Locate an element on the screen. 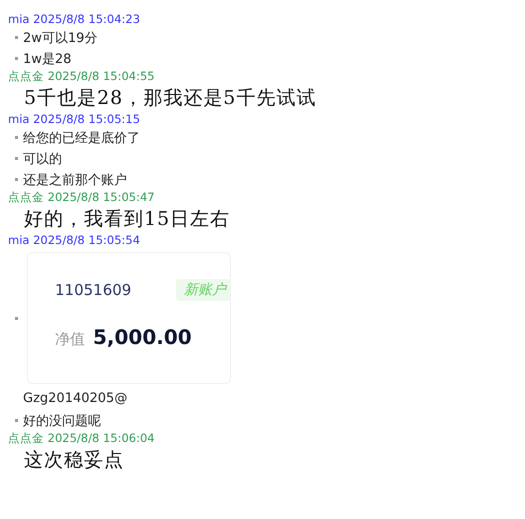 The height and width of the screenshot is (519, 525). message-header: mia 2025/8/8 15:04:23 is located at coordinates (75, 19).